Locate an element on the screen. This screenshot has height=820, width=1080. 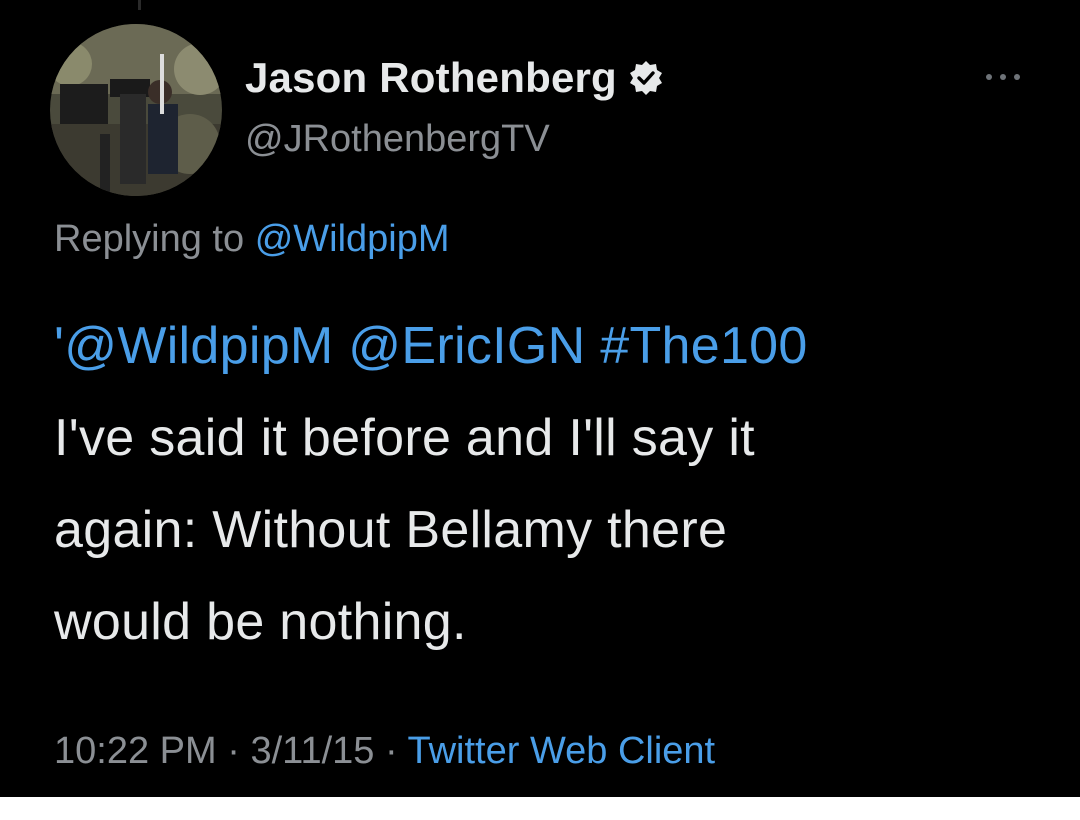
tweet-line-3: again: Without Bellamy there is located at coordinates (391, 530).